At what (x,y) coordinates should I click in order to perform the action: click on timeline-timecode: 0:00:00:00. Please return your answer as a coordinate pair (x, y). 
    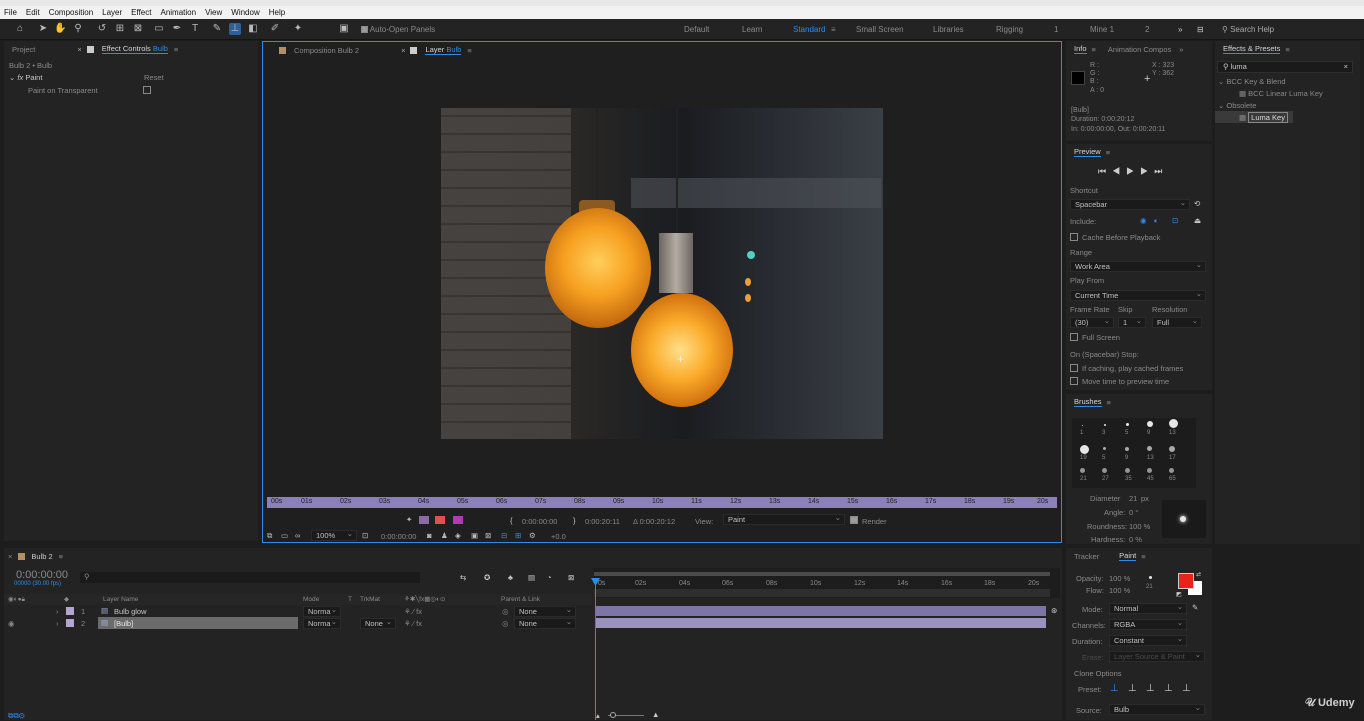
    Looking at the image, I should click on (42, 575).